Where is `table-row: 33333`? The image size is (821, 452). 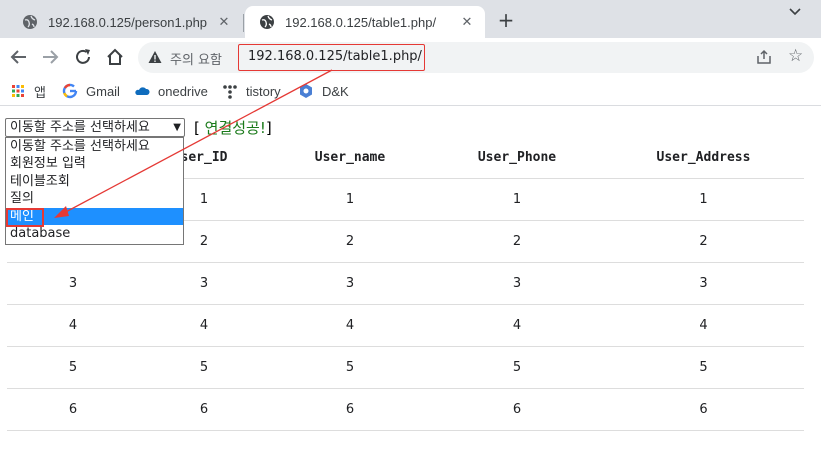
table-row: 33333 is located at coordinates (405, 283).